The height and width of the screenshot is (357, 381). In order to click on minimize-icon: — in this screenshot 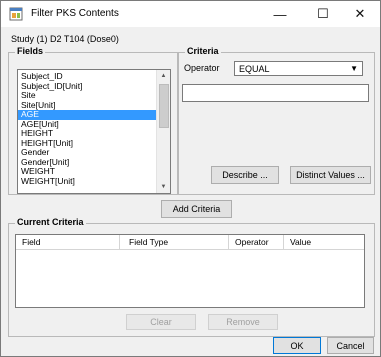, I will do `click(280, 14)`.